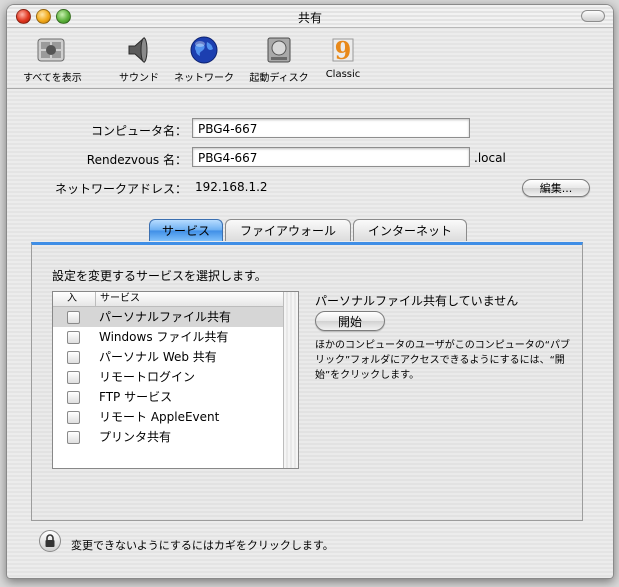 The height and width of the screenshot is (587, 619). What do you see at coordinates (138, 131) in the screenshot?
I see `computer-name-label: コンピュータ名：` at bounding box center [138, 131].